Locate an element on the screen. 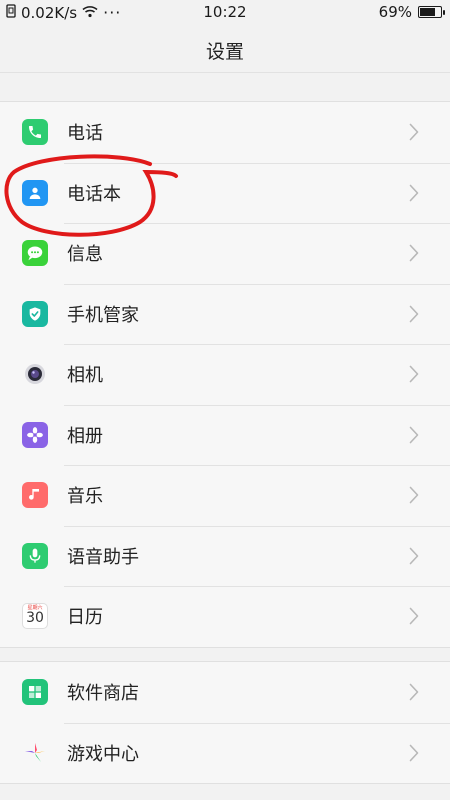  battery-icon is located at coordinates (431, 12).